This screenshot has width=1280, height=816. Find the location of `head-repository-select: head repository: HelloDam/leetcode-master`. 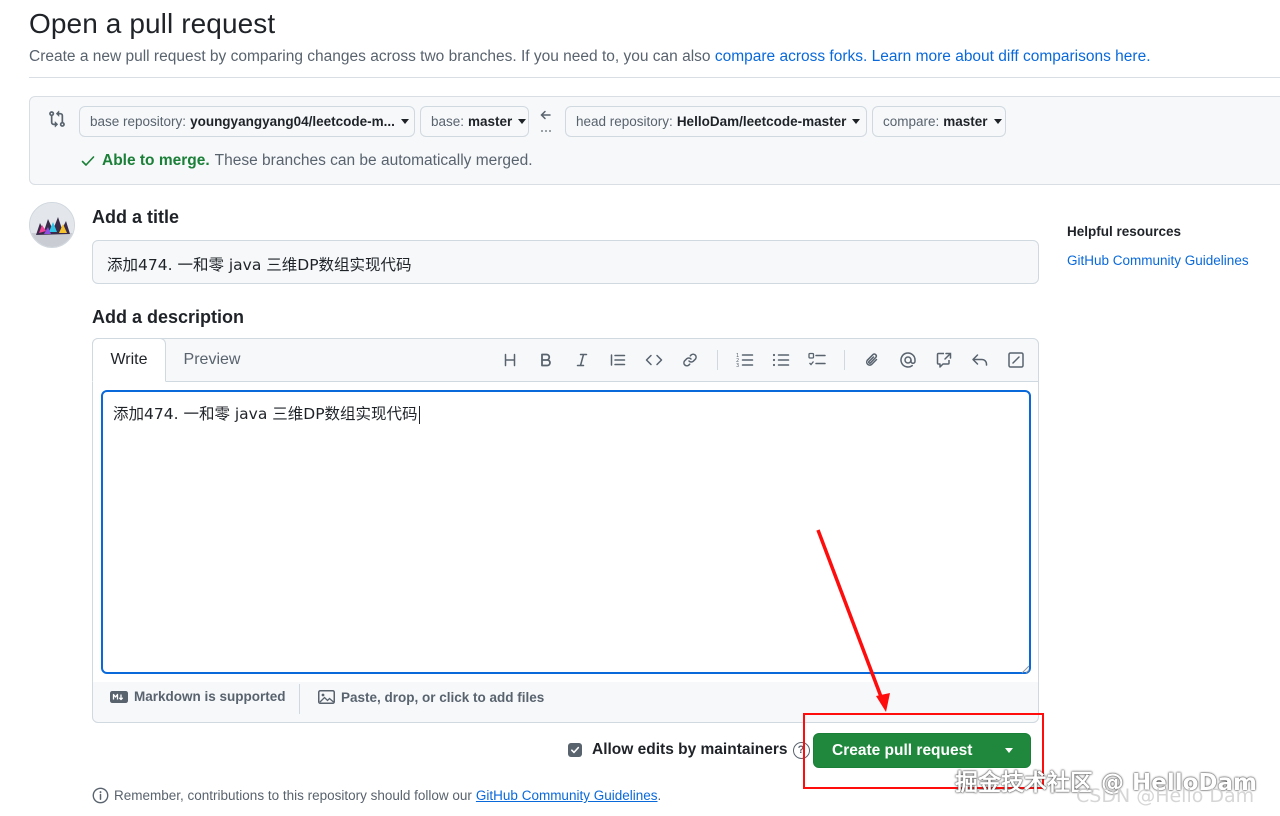

head-repository-select: head repository: HelloDam/leetcode-master is located at coordinates (716, 121).